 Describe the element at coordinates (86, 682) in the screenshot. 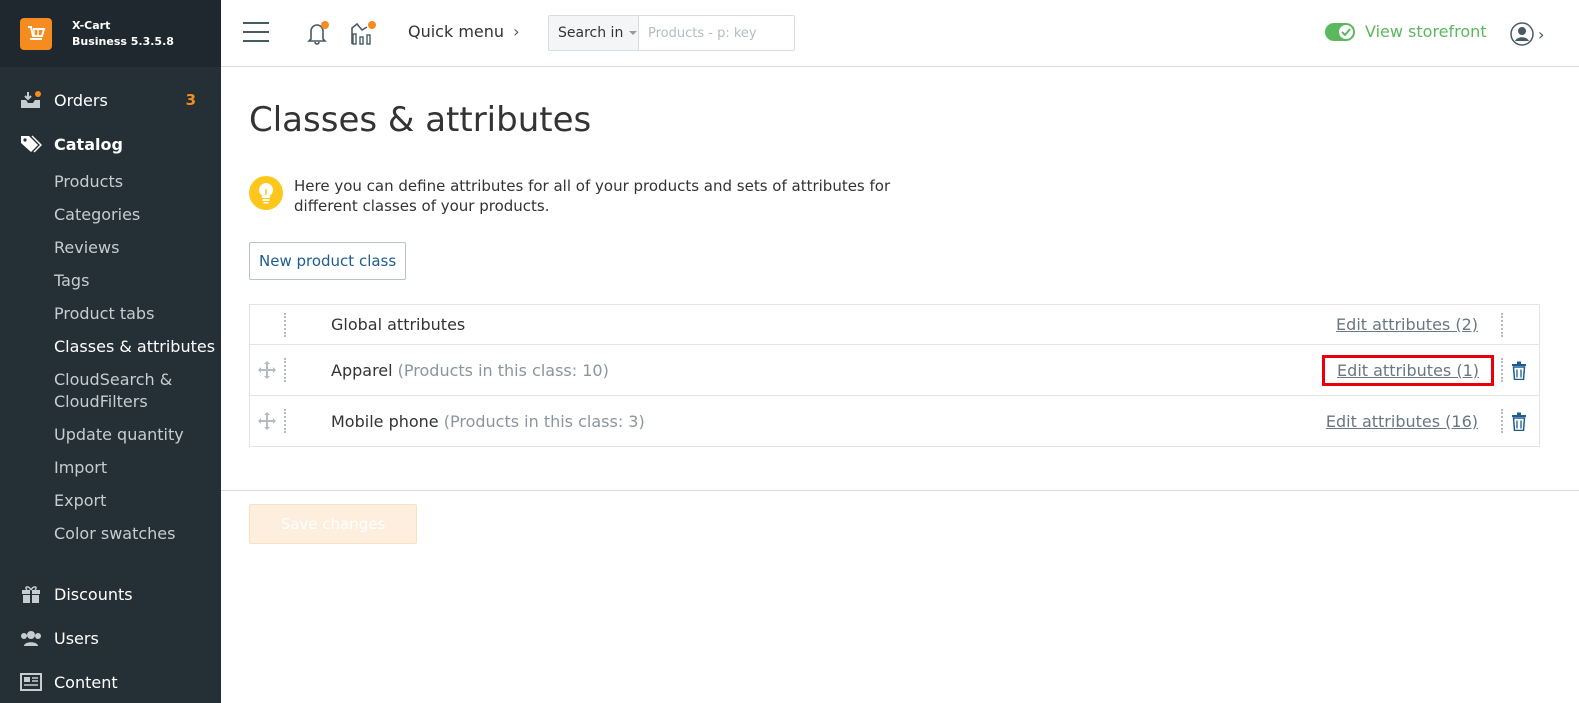

I see `sidebar-item-label: Content` at that location.